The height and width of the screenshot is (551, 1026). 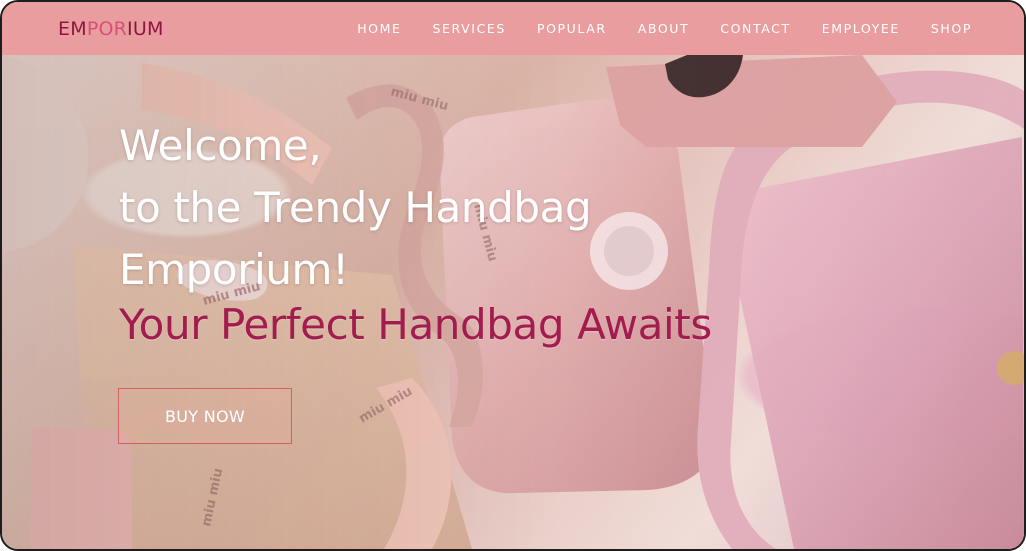 What do you see at coordinates (755, 28) in the screenshot?
I see `nav-contact: CONTACT` at bounding box center [755, 28].